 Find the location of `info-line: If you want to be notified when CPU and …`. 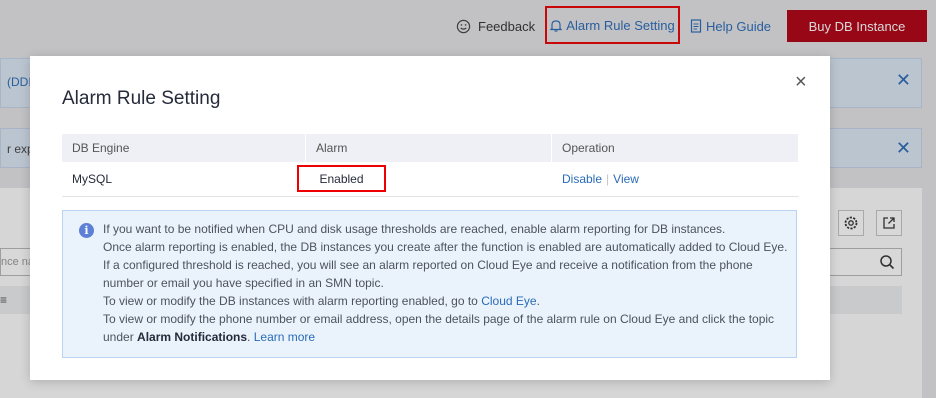

info-line: If you want to be notified when CPU and … is located at coordinates (414, 229).